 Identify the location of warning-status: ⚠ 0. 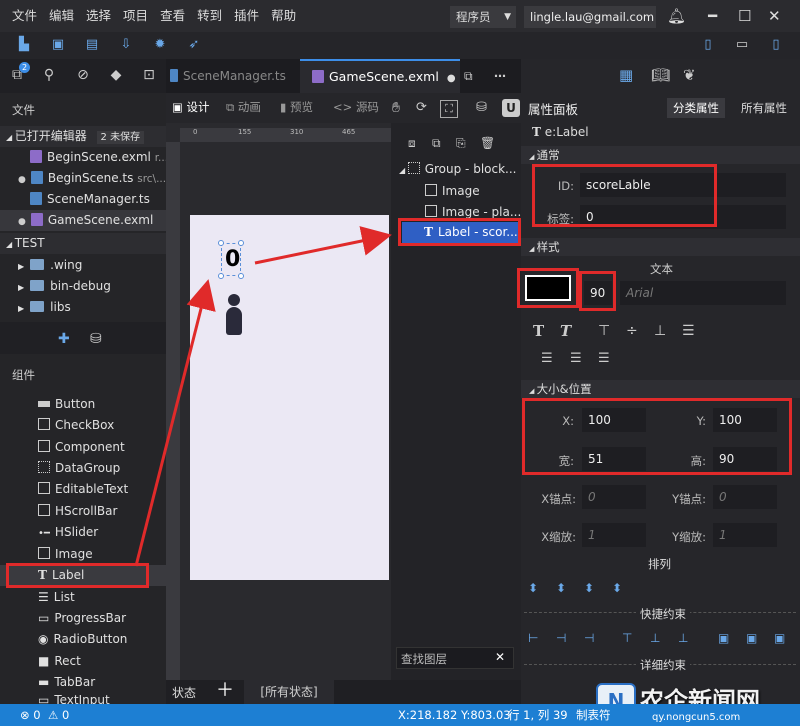
(58, 715).